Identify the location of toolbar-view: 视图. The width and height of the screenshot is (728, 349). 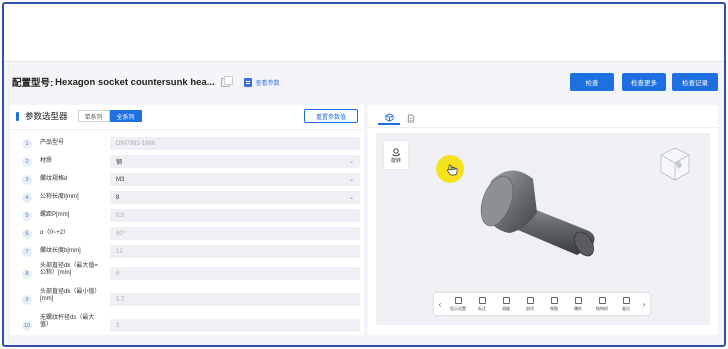
(554, 304).